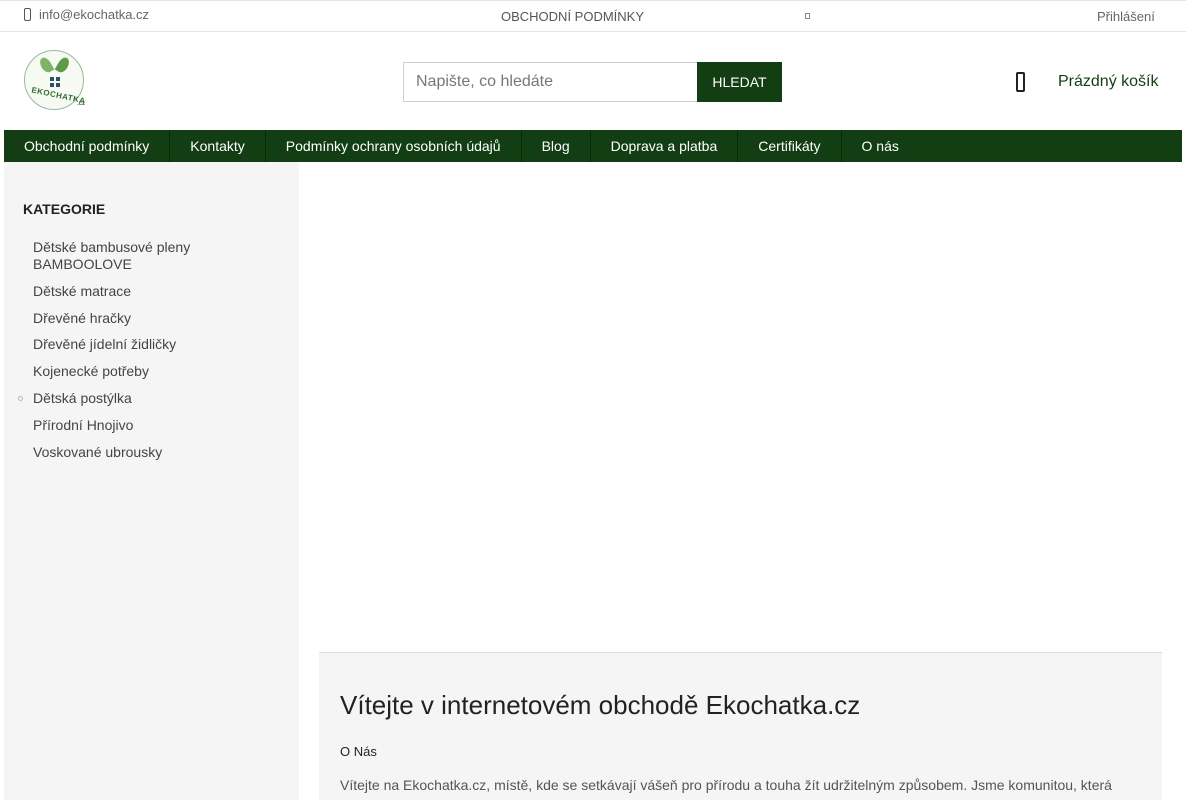  I want to click on category-item: Přírodní Hnojivo, so click(151, 425).